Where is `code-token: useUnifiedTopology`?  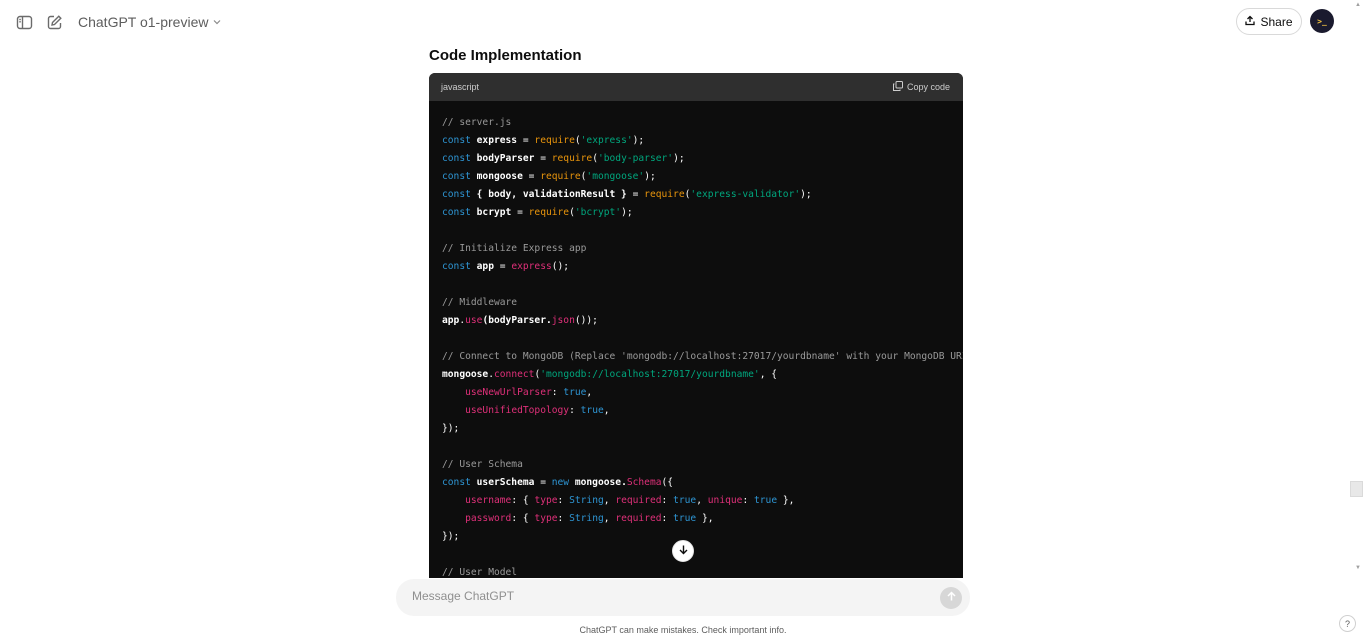 code-token: useUnifiedTopology is located at coordinates (517, 410).